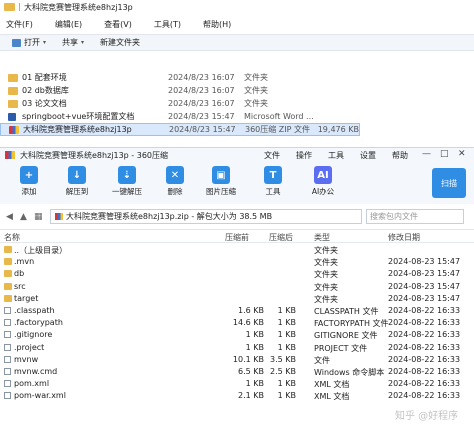 The width and height of the screenshot is (474, 426). I want to click on search-input: 搜索包内文件, so click(415, 216).